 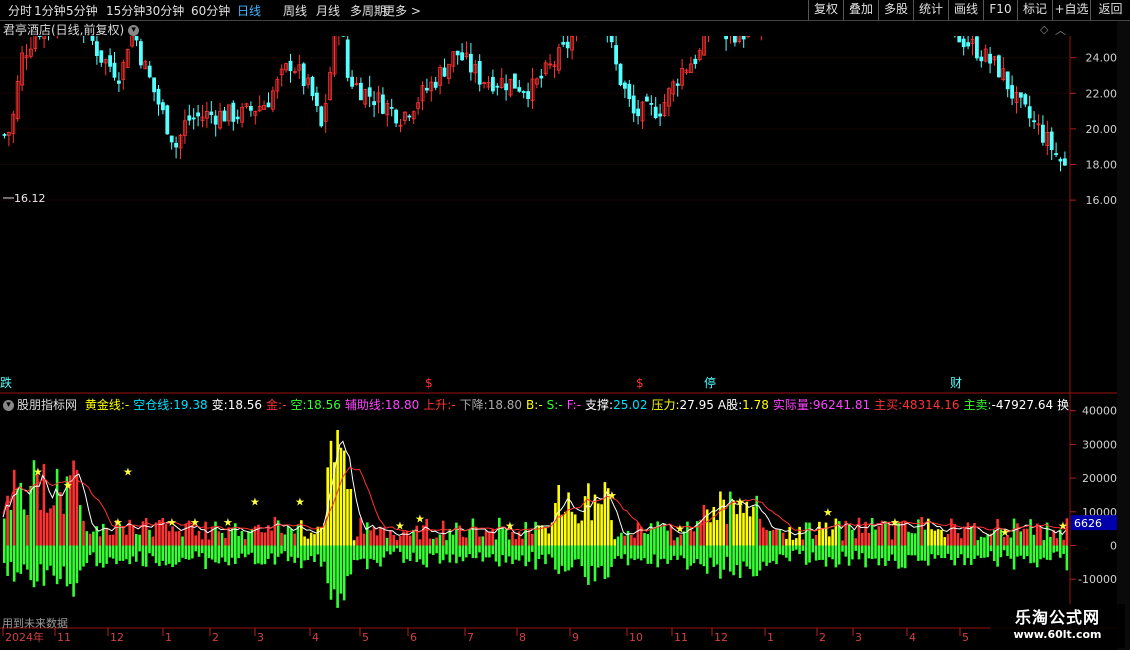 What do you see at coordinates (473, 405) in the screenshot?
I see `indicator-field-label: 下降:` at bounding box center [473, 405].